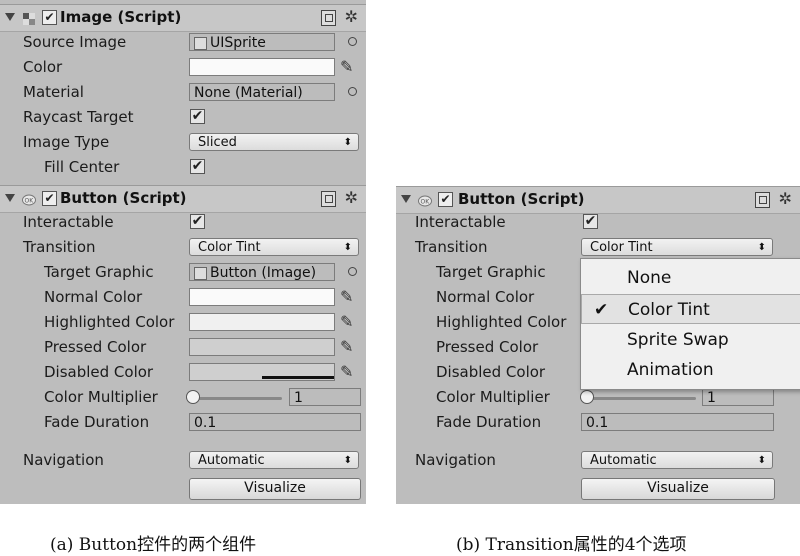 The image size is (800, 556). What do you see at coordinates (183, 117) in the screenshot?
I see `raycast-target-row: Raycast Target ✔` at bounding box center [183, 117].